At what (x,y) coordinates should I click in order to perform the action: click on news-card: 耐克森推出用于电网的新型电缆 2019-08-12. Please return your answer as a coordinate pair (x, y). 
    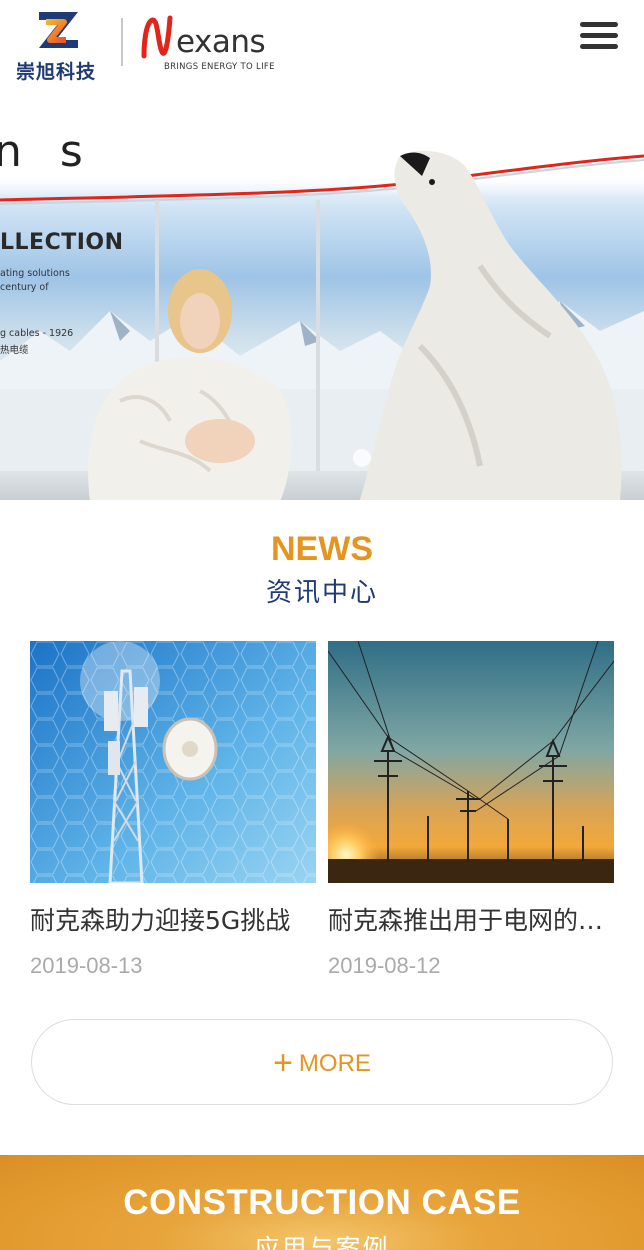
    Looking at the image, I should click on (471, 810).